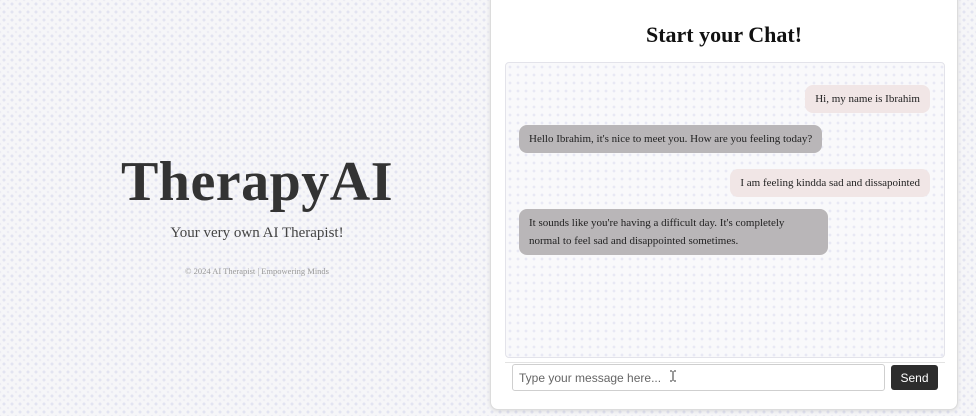  Describe the element at coordinates (725, 362) in the screenshot. I see `composer-divider` at that location.